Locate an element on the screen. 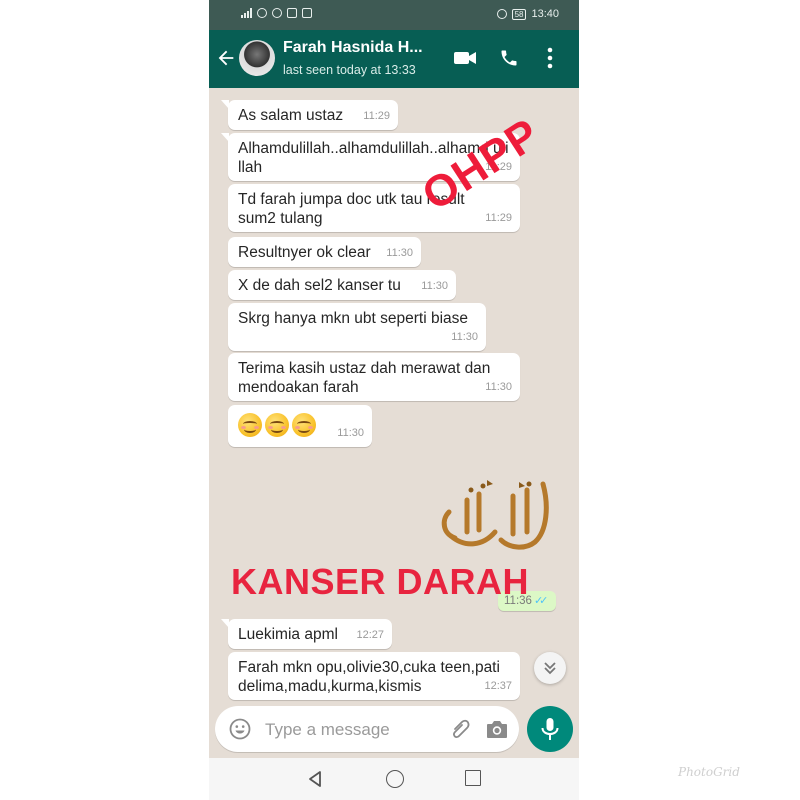 Image resolution: width=800 pixels, height=800 pixels. message-bubble: Skrg hanya mkn ubt seperti biase 11:30 is located at coordinates (357, 327).